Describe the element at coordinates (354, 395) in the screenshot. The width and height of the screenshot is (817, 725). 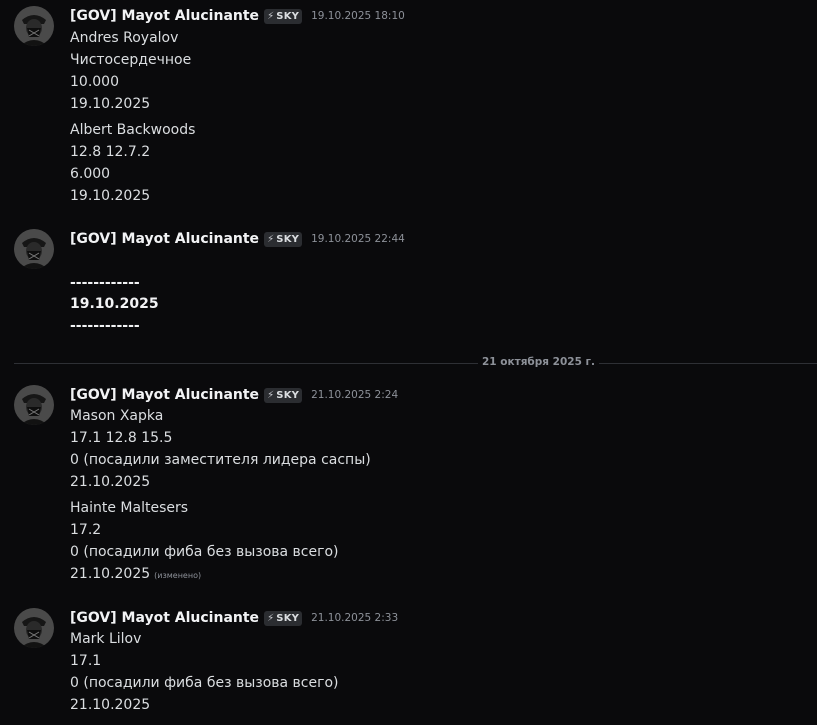
I see `message-timestamp: 21.10.2025 2:24` at that location.